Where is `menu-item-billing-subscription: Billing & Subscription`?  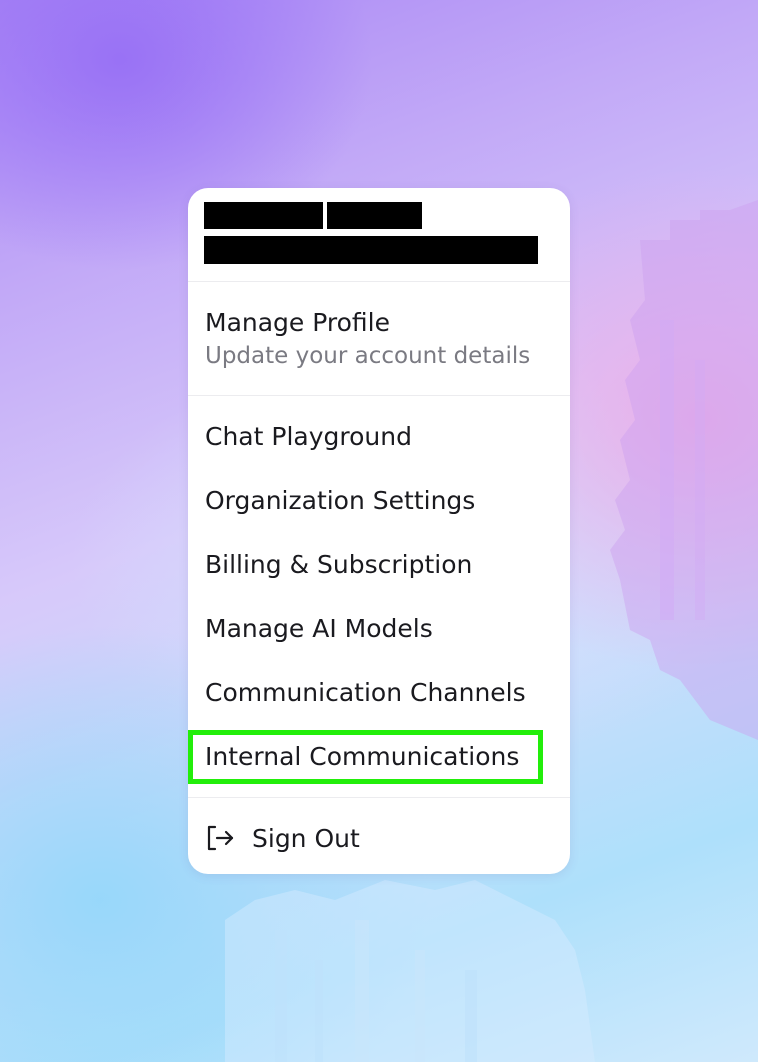 menu-item-billing-subscription: Billing & Subscription is located at coordinates (379, 564).